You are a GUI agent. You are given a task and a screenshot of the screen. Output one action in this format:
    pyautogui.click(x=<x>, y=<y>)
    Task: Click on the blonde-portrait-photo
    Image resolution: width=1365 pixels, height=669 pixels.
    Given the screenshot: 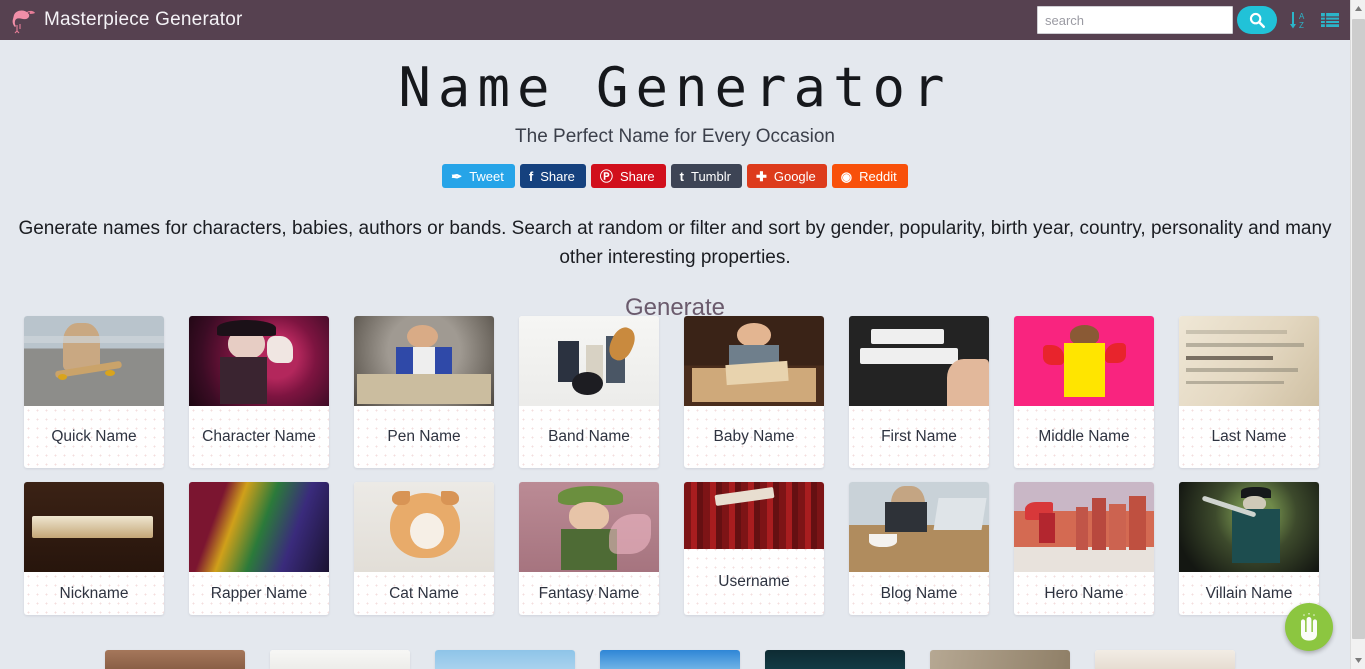 What is the action you would take?
    pyautogui.click(x=1165, y=659)
    